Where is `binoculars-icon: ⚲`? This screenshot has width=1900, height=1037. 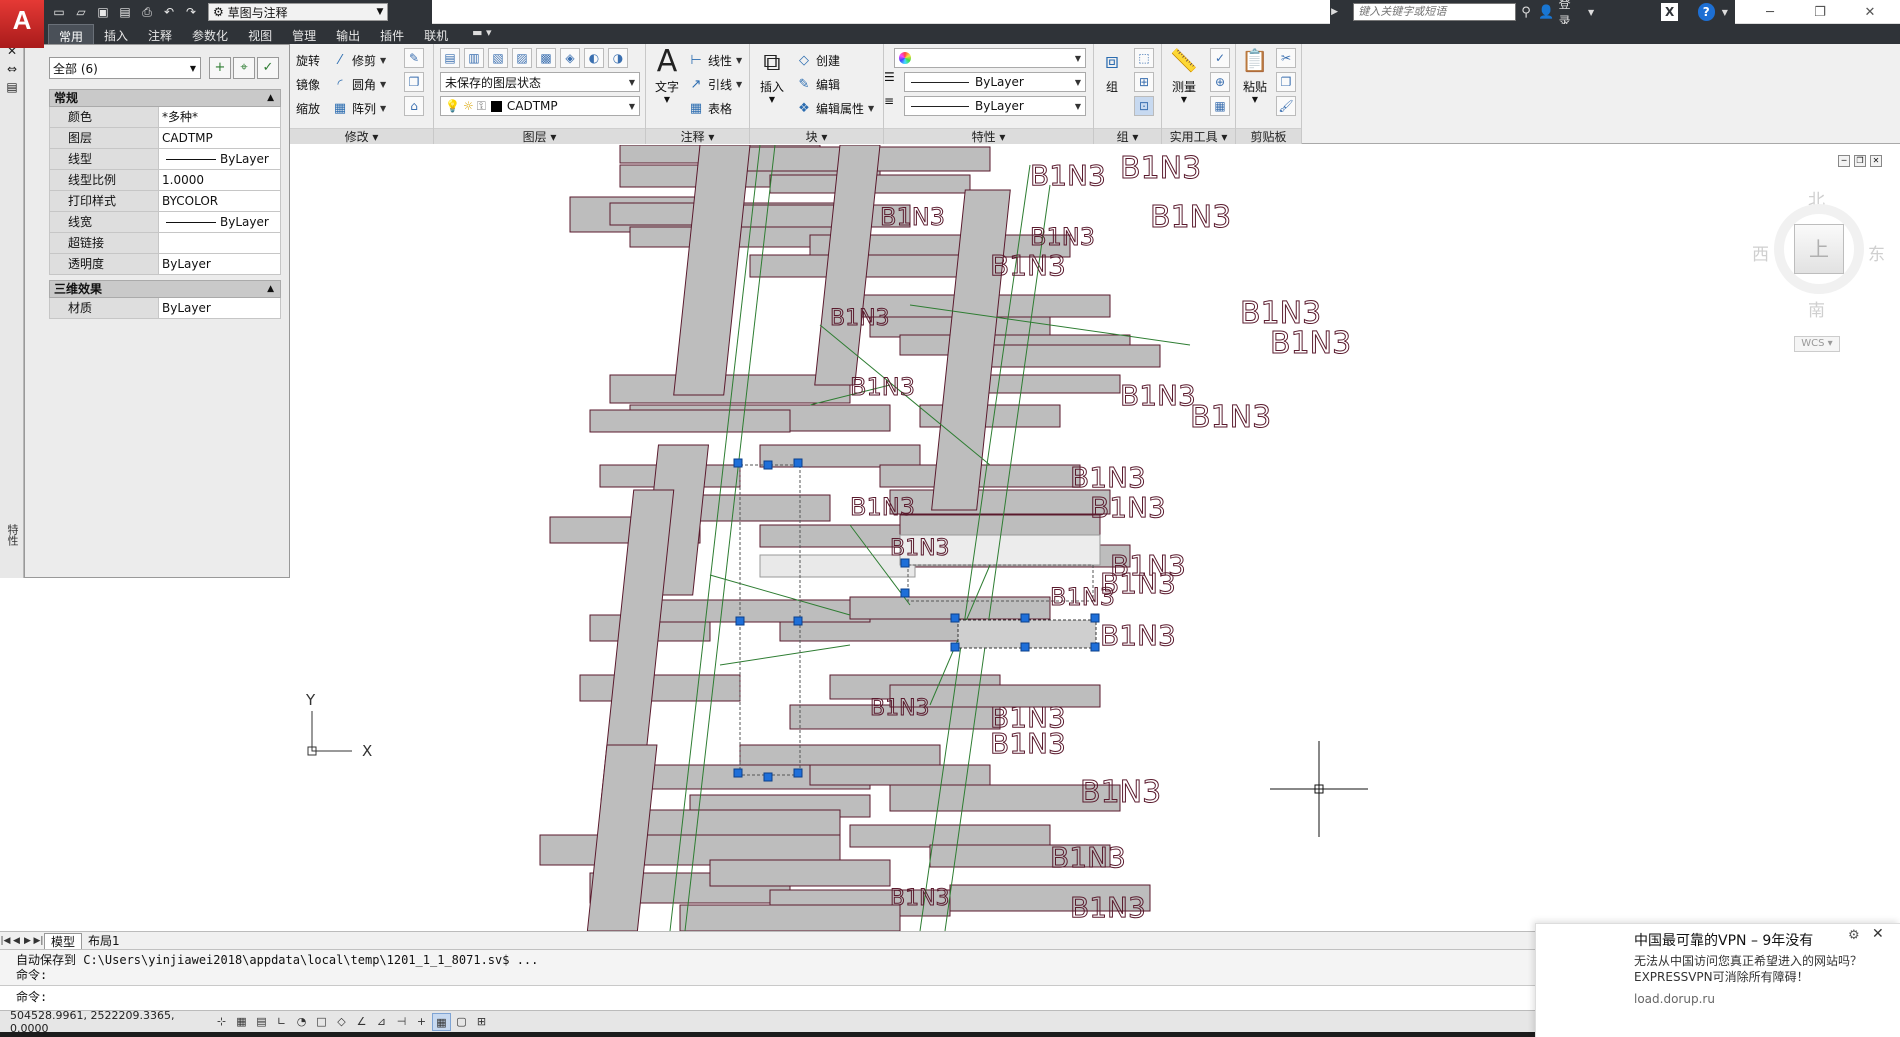
binoculars-icon: ⚲ is located at coordinates (1526, 12).